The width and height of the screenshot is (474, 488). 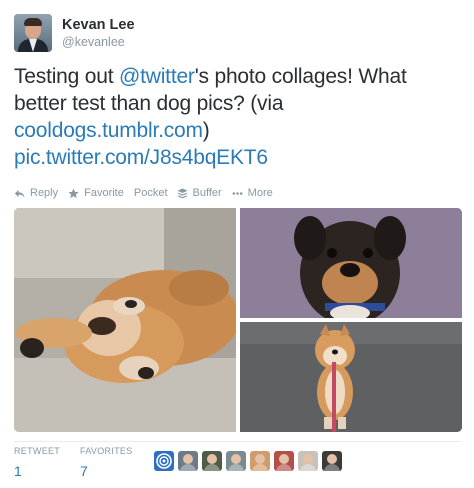 I want to click on source-link: cooldogs.tumblr.com, so click(x=108, y=130).